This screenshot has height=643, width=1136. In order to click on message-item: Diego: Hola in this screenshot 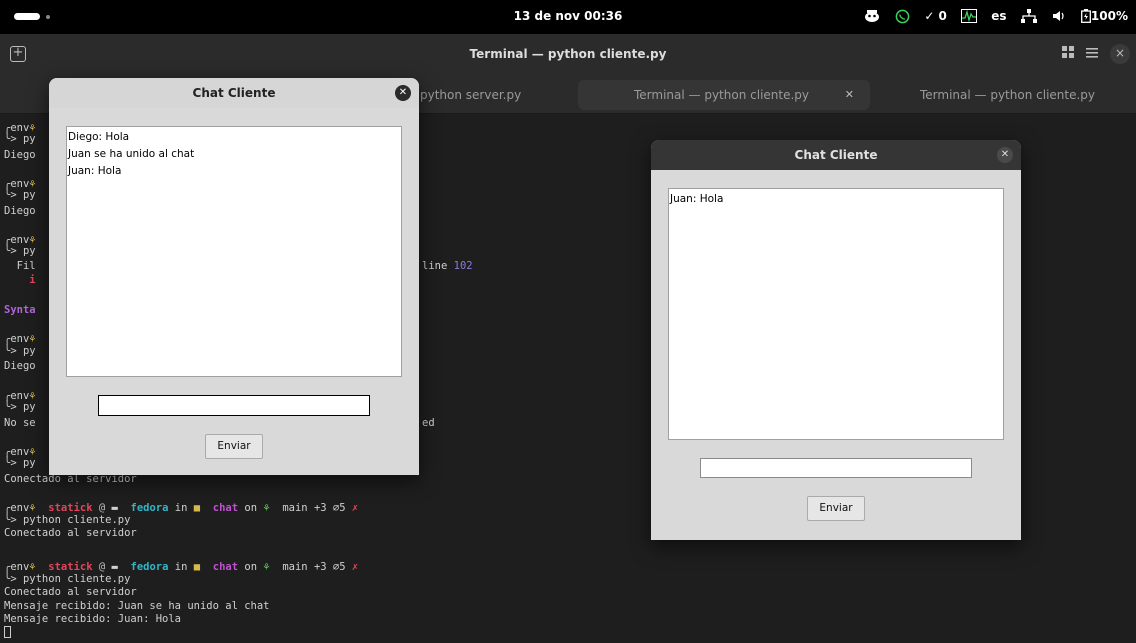, I will do `click(99, 137)`.